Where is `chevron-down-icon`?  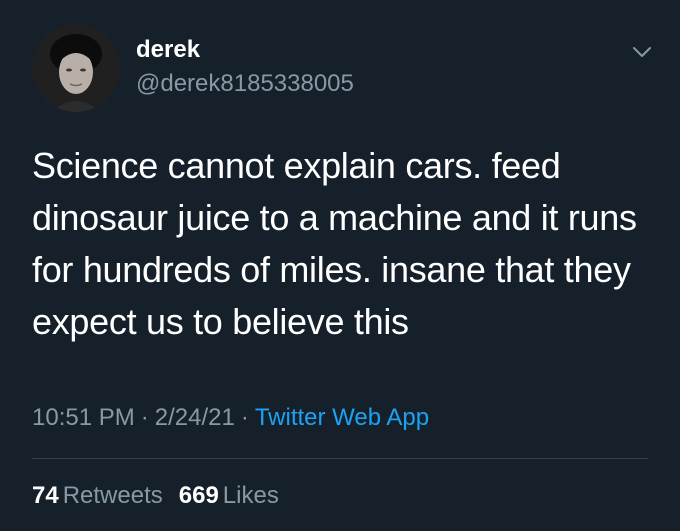
chevron-down-icon is located at coordinates (642, 52).